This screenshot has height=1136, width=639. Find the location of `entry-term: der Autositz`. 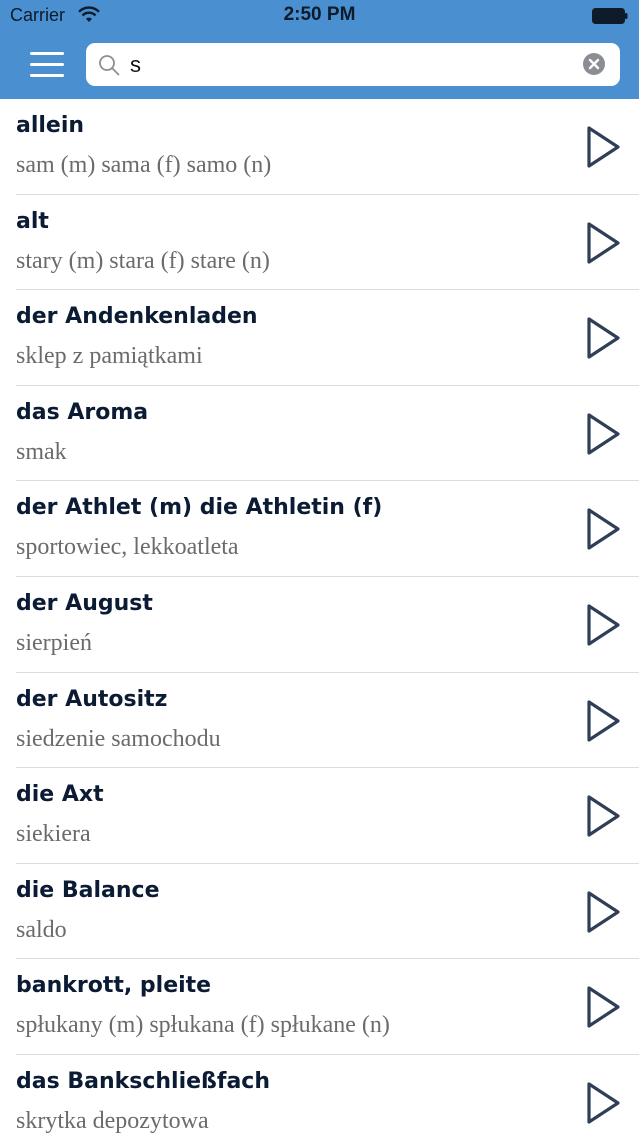

entry-term: der Autositz is located at coordinates (92, 699).